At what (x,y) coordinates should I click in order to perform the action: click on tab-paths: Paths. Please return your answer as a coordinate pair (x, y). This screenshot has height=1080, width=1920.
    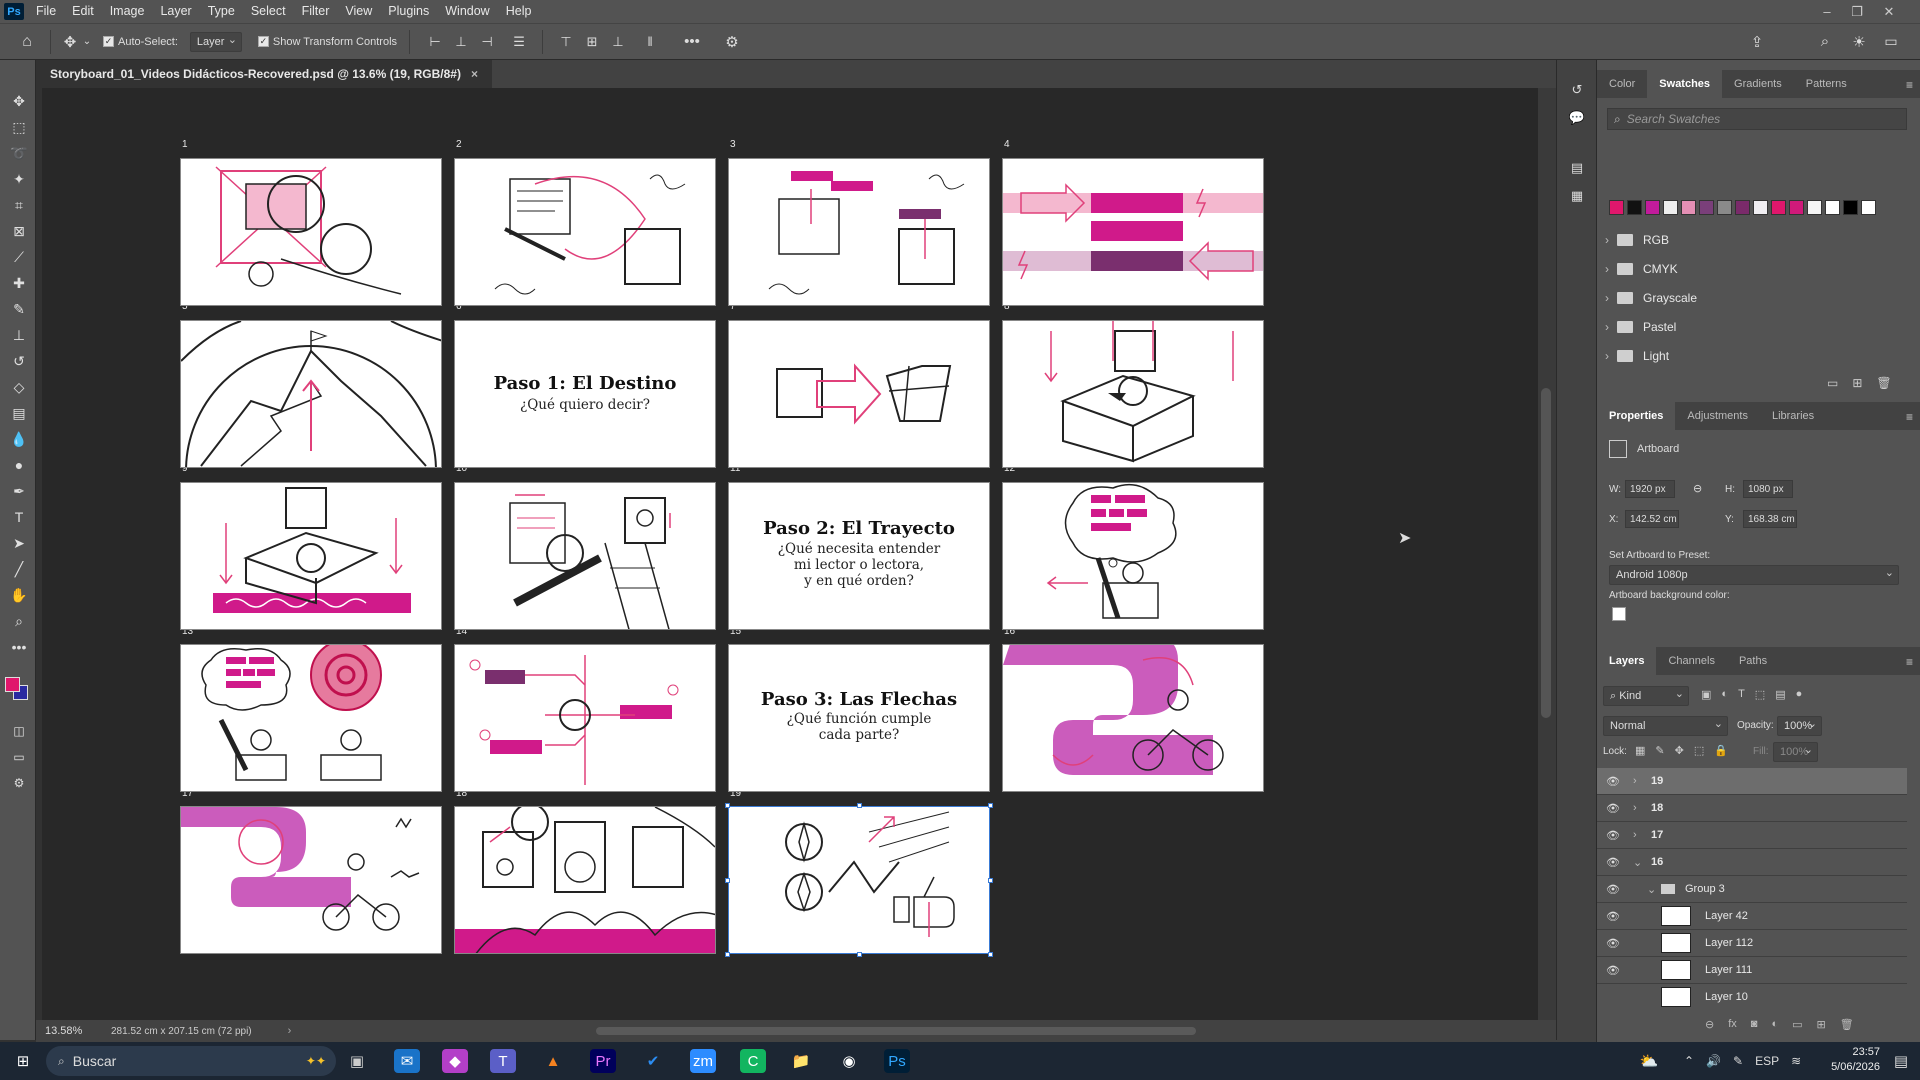
    Looking at the image, I should click on (1753, 661).